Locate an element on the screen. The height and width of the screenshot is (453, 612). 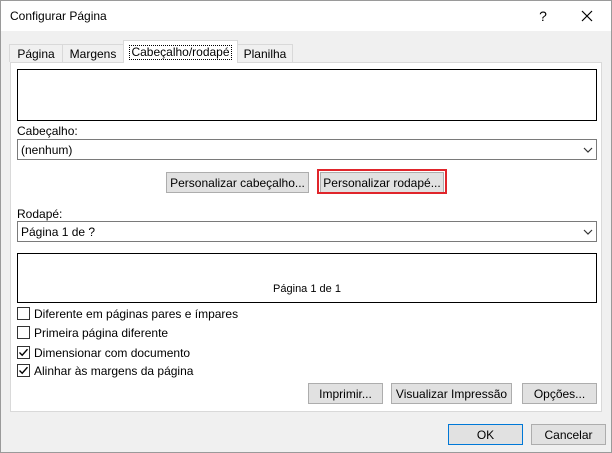
checkbox-label: Dimensionar com documento is located at coordinates (112, 353).